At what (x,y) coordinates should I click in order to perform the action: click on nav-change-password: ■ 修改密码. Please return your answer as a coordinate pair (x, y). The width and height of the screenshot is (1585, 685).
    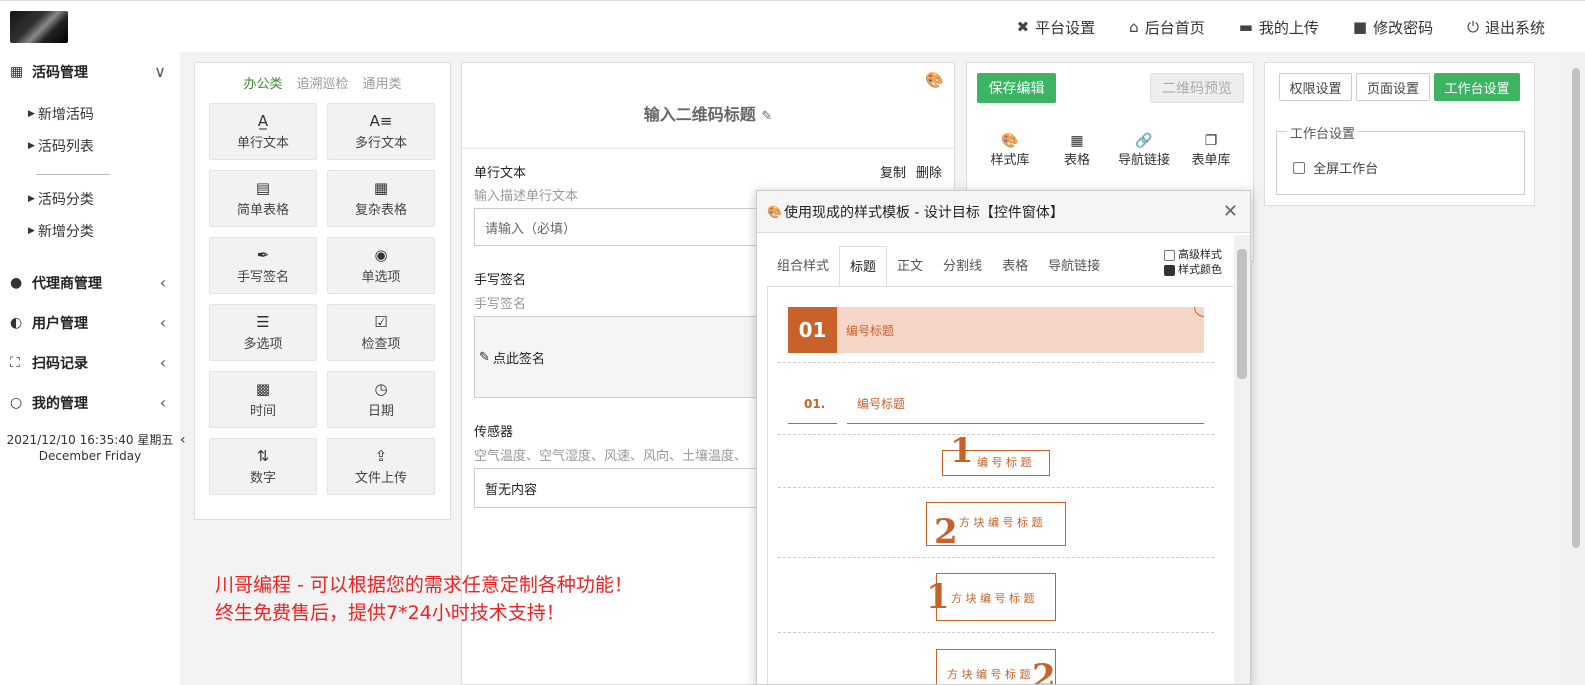
    Looking at the image, I should click on (1393, 27).